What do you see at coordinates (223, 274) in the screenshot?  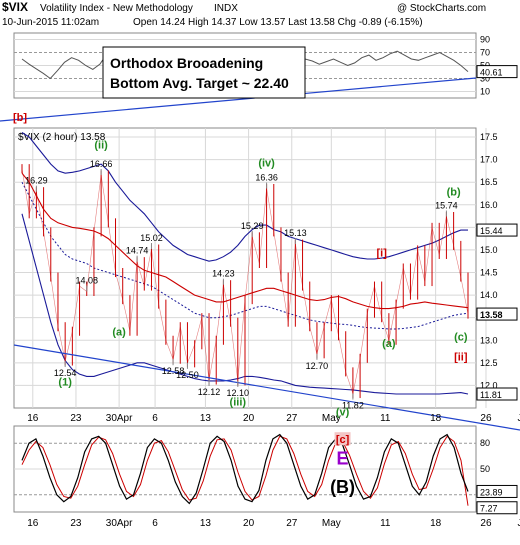 I see `price-label: 14.23` at bounding box center [223, 274].